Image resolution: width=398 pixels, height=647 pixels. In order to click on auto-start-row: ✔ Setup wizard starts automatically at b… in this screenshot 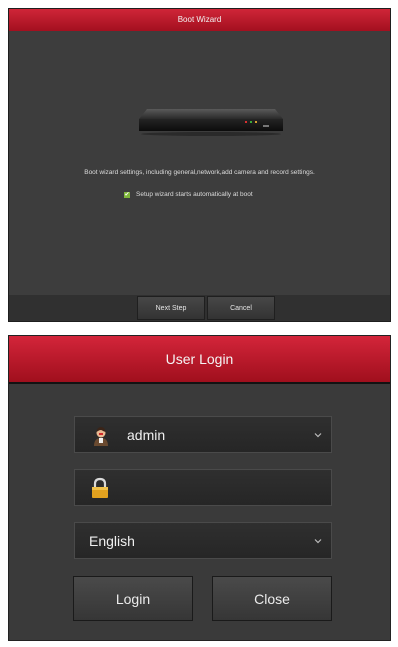, I will do `click(188, 194)`.